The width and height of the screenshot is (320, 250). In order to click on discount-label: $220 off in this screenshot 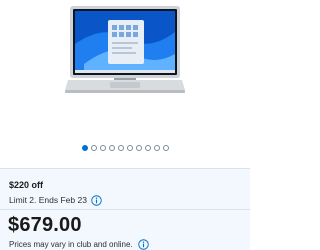, I will do `click(26, 185)`.